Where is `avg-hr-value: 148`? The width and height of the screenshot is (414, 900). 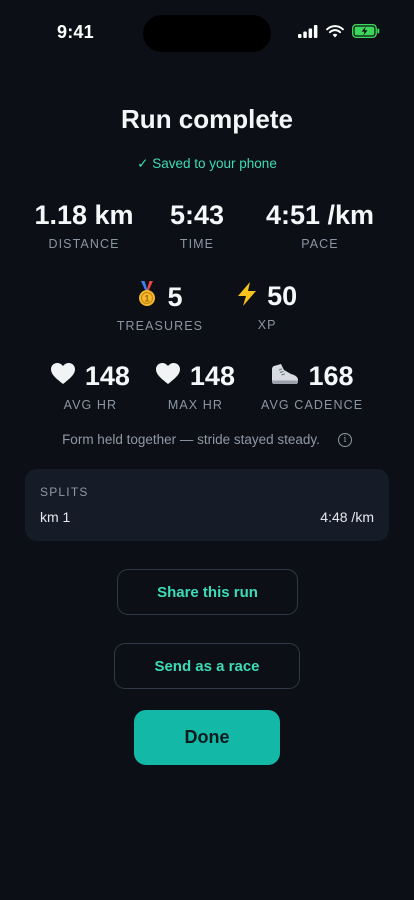
avg-hr-value: 148 is located at coordinates (107, 376).